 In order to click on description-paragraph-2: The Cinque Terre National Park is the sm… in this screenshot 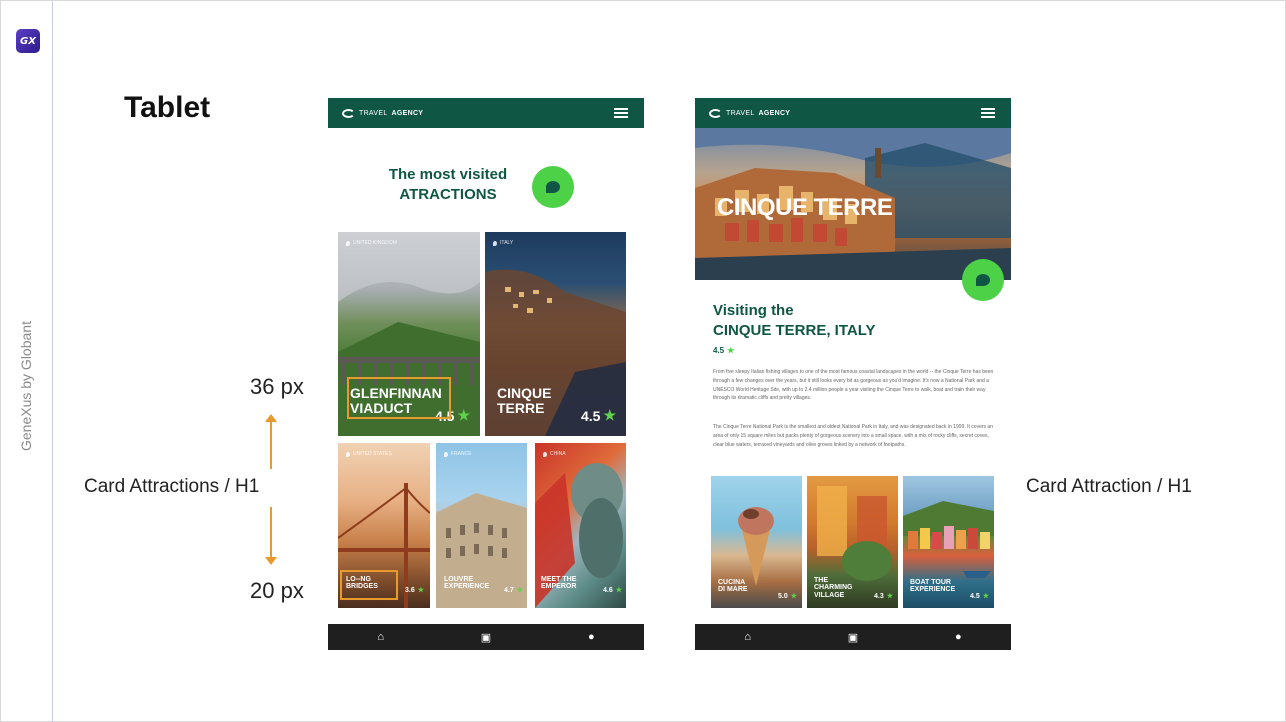, I will do `click(853, 436)`.